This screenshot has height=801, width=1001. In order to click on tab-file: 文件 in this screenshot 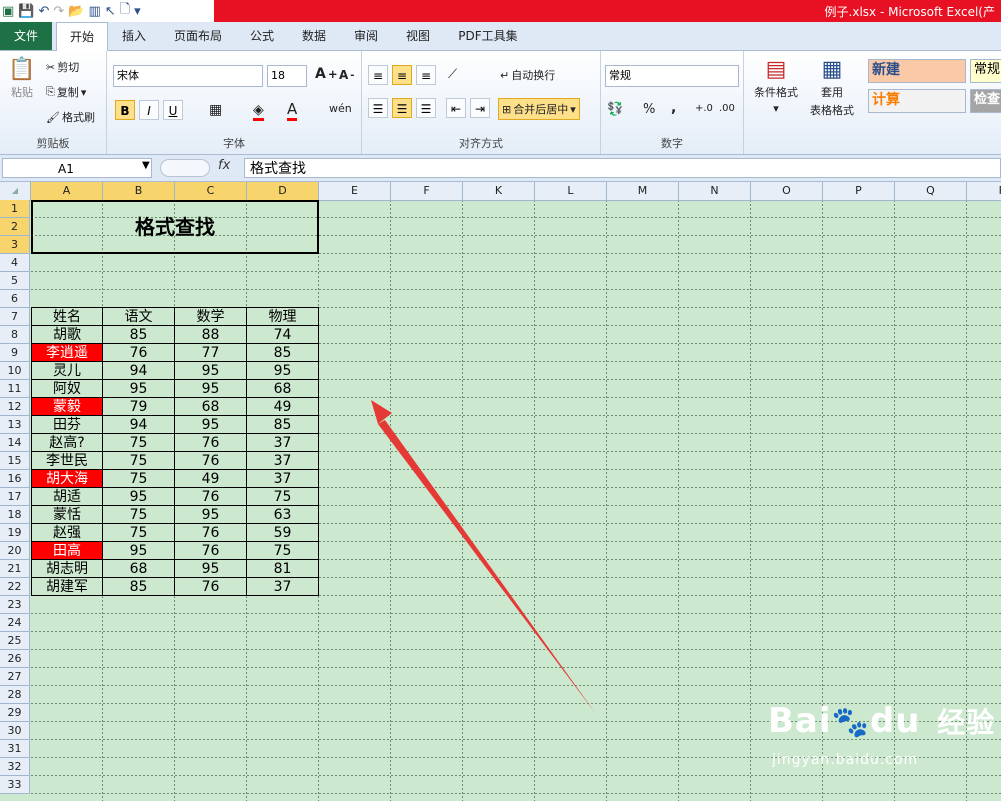, I will do `click(26, 36)`.